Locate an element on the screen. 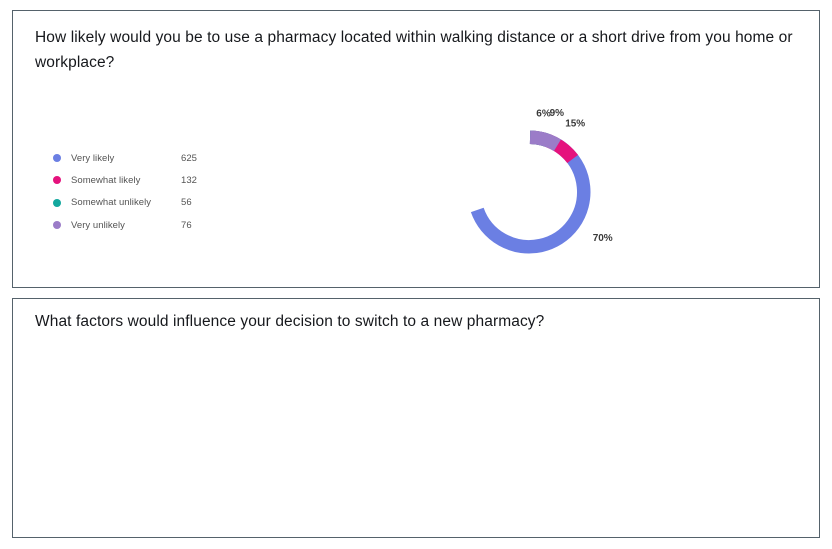 This screenshot has width=832, height=549. donut-chart: 70% 15% 6% 9% is located at coordinates (548, 188).